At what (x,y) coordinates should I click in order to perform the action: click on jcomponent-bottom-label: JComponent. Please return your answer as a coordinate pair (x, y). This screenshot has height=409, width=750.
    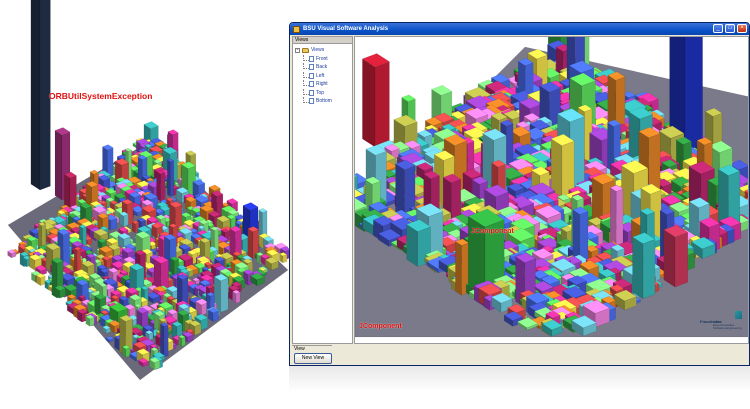
    Looking at the image, I should click on (380, 326).